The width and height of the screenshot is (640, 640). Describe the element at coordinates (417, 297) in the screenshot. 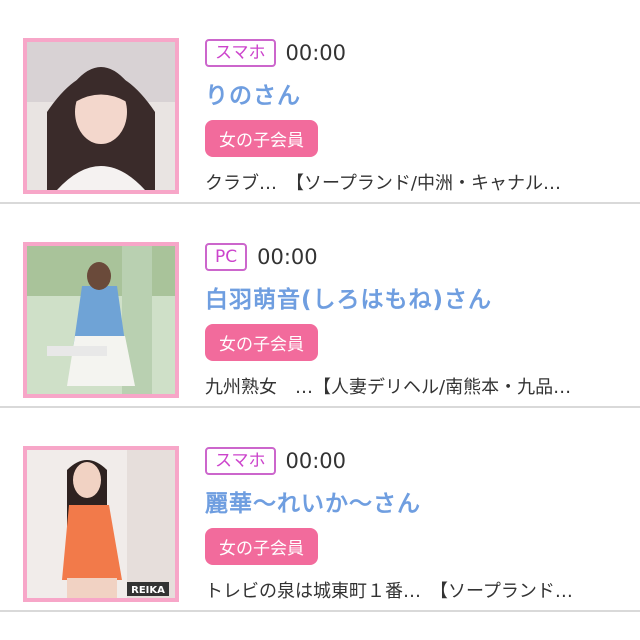

I see `member-name-link: 白羽萌音(しろはもね)さん` at that location.